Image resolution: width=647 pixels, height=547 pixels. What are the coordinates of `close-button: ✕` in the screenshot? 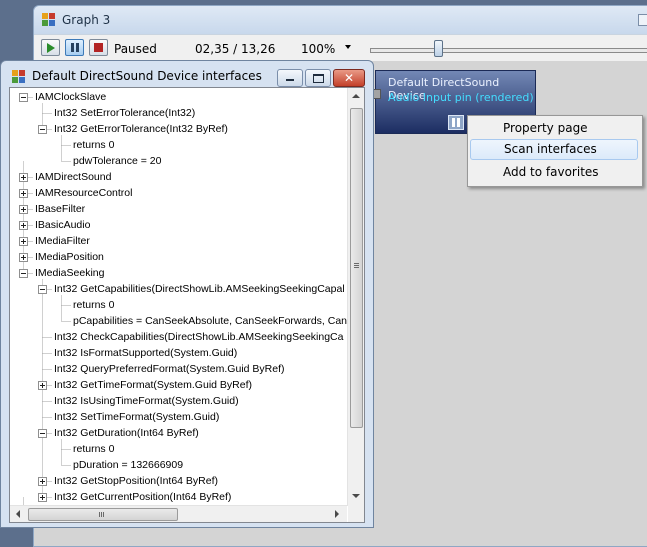 It's located at (349, 78).